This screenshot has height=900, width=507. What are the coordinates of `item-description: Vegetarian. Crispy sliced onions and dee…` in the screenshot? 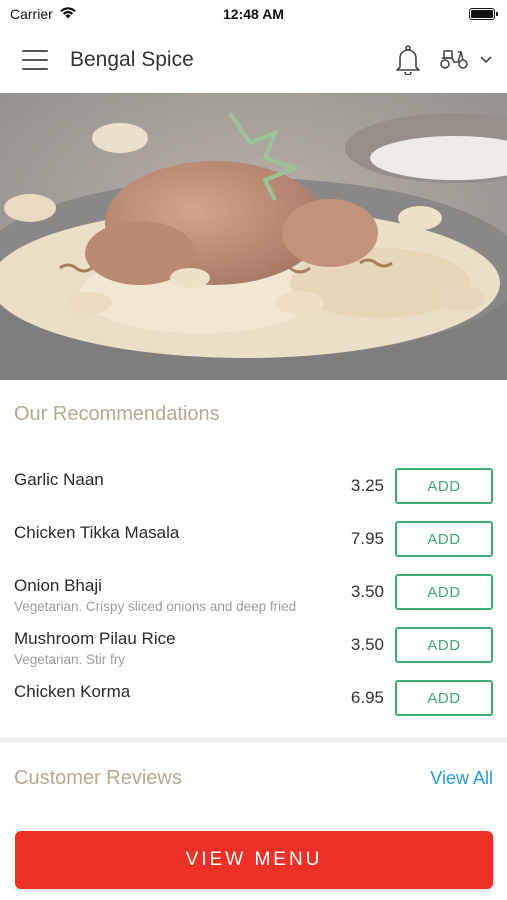 It's located at (155, 606).